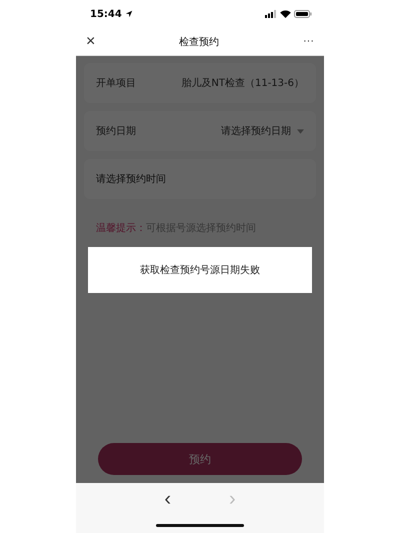 The image size is (400, 533). I want to click on close-button: ×, so click(91, 42).